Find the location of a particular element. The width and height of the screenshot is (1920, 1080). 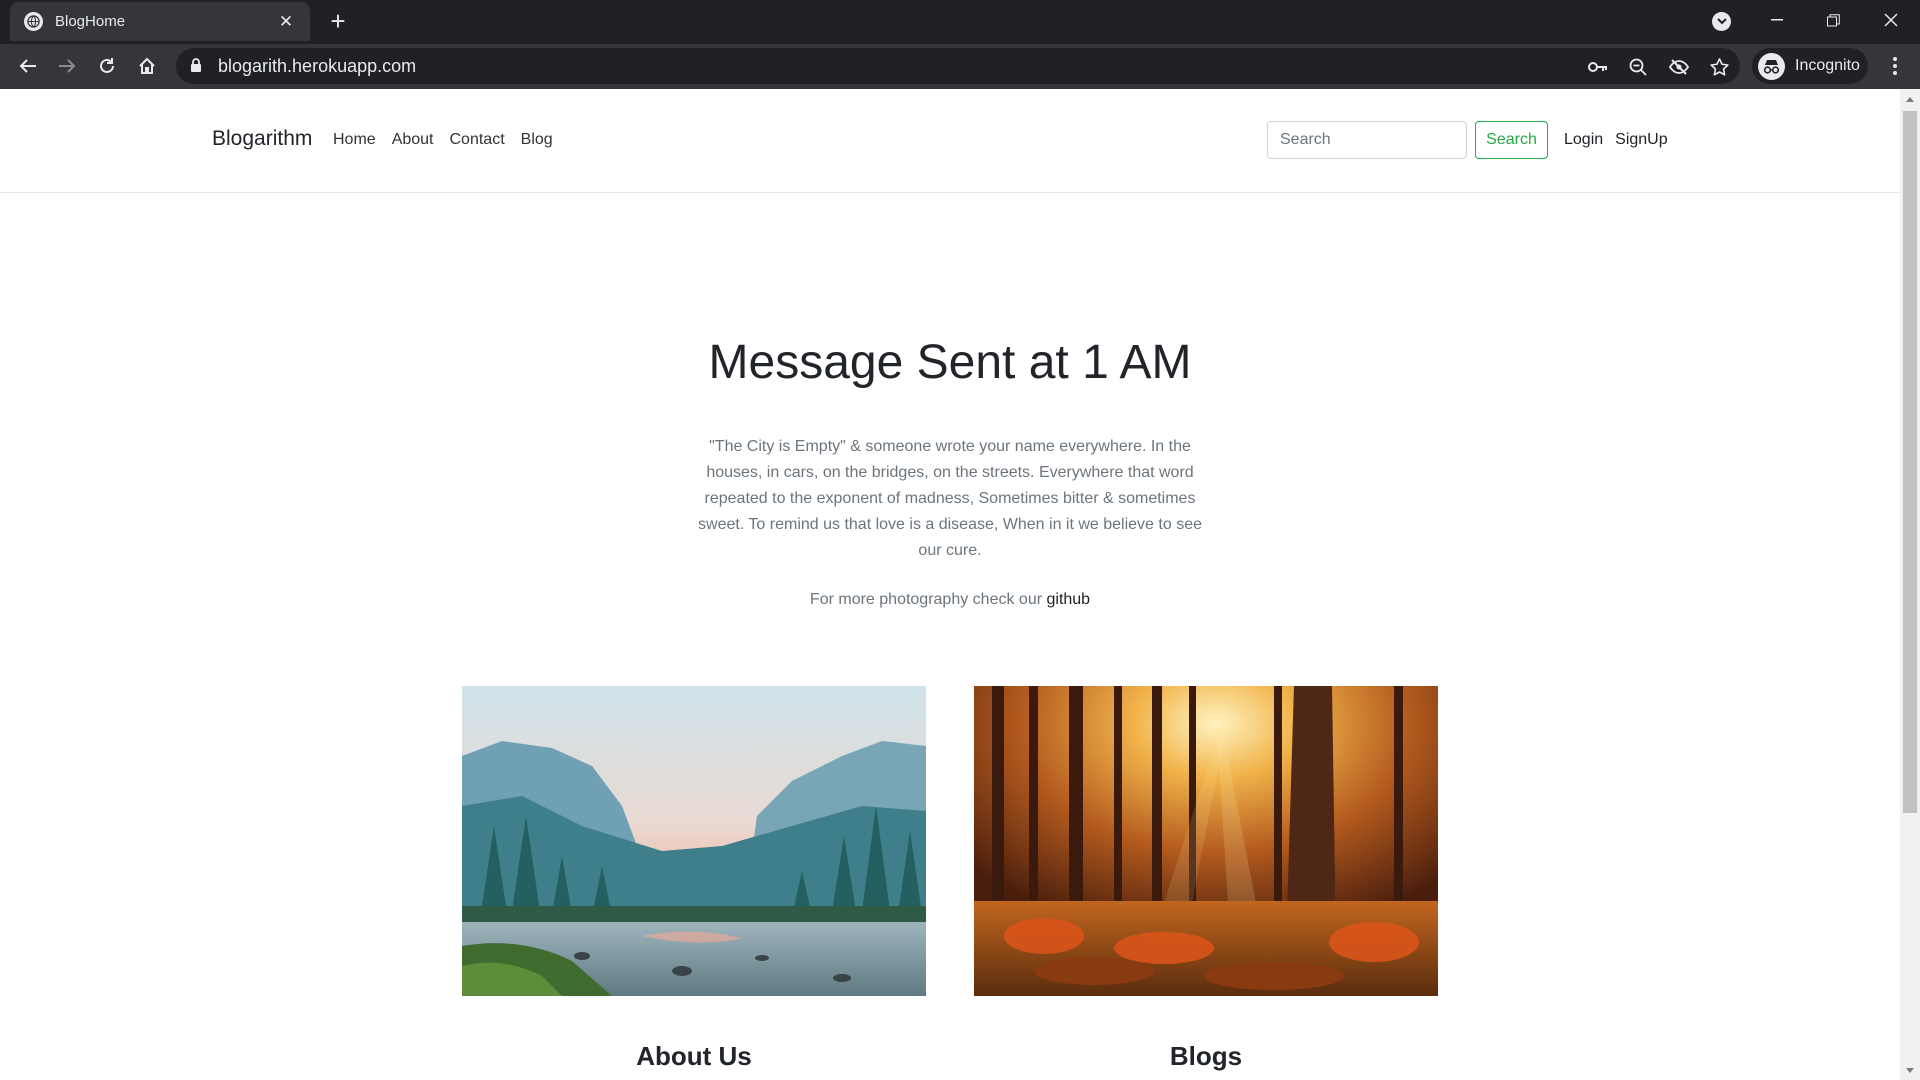

search-button: Search is located at coordinates (1511, 140).